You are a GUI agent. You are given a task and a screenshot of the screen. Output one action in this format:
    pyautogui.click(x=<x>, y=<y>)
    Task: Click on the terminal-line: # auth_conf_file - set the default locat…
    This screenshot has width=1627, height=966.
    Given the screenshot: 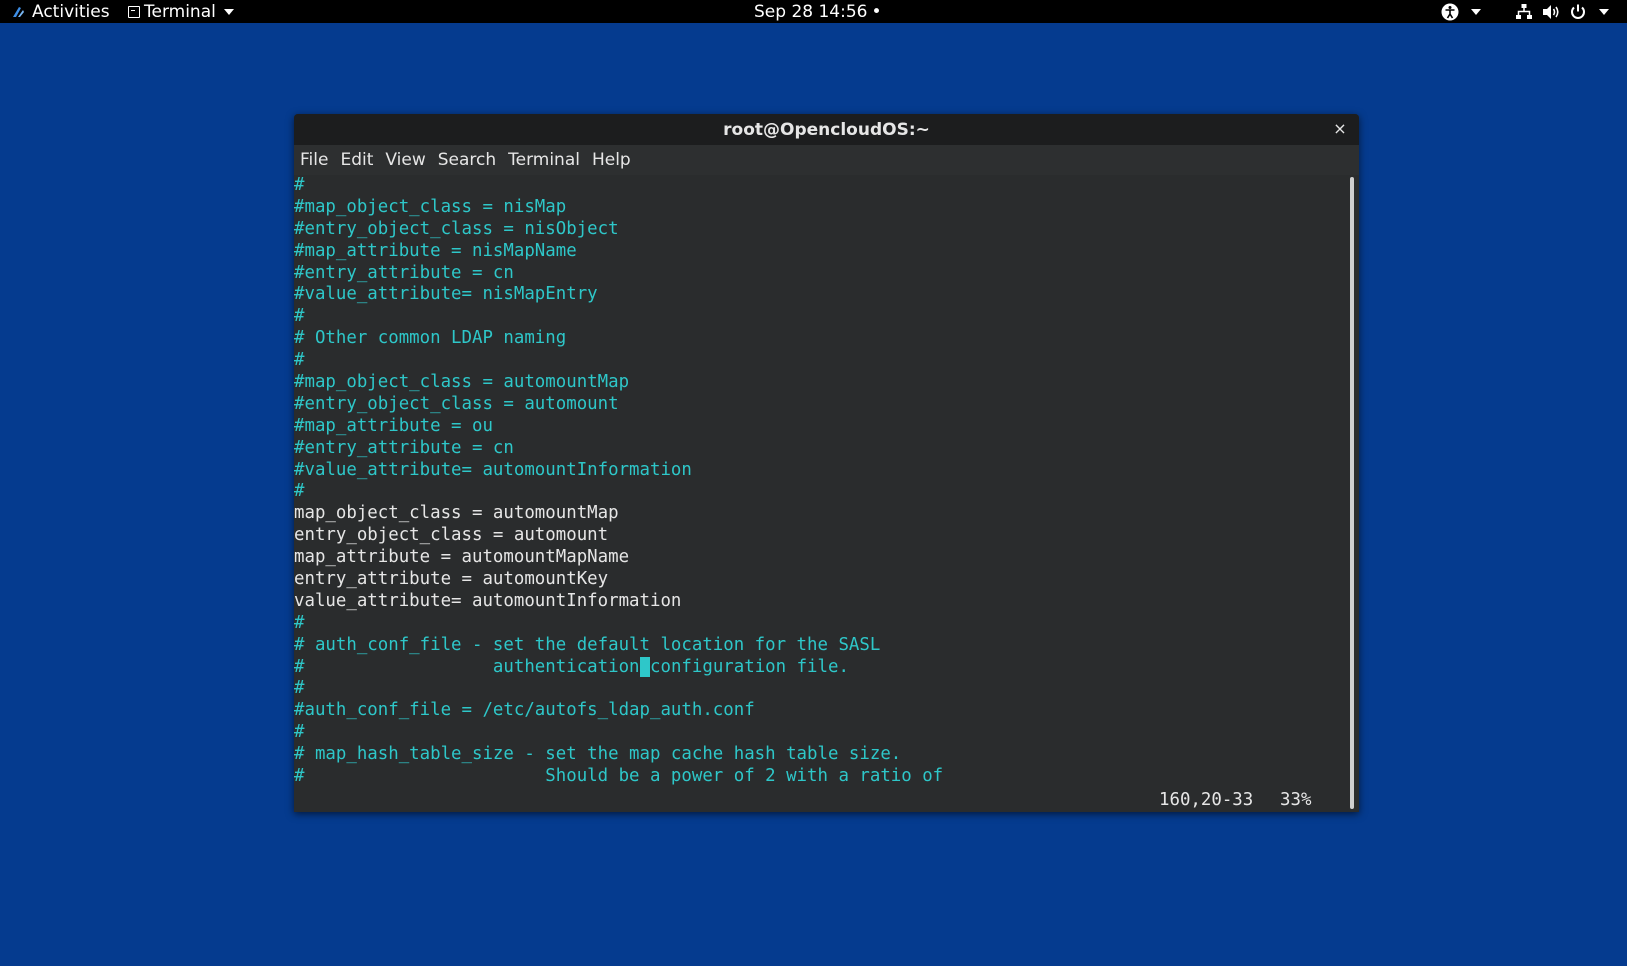 What is the action you would take?
    pyautogui.click(x=587, y=644)
    